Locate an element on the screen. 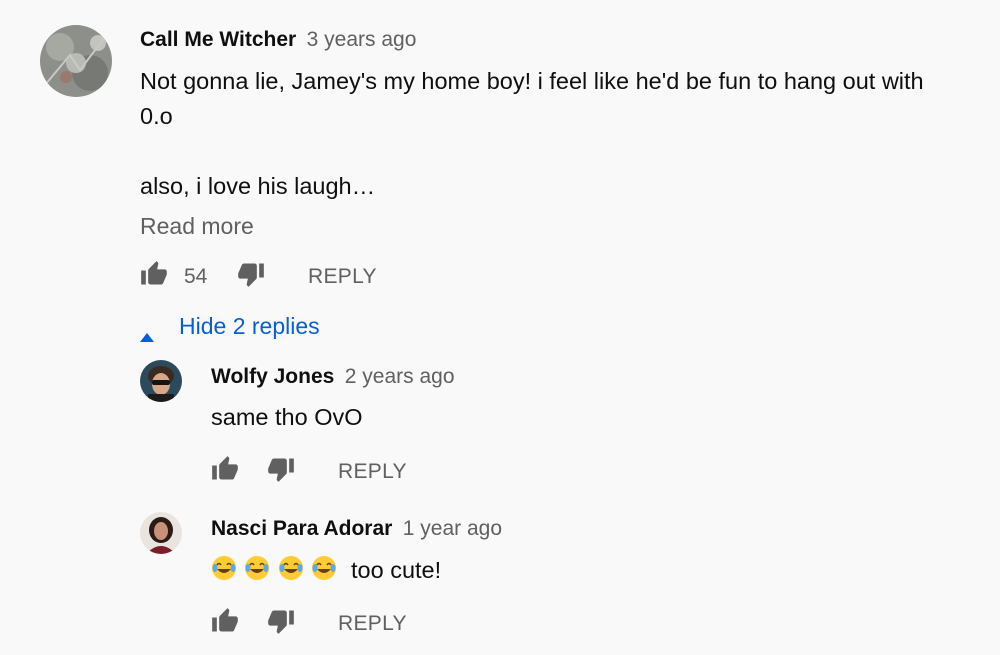  comment-author: Call Me Witcher is located at coordinates (218, 39).